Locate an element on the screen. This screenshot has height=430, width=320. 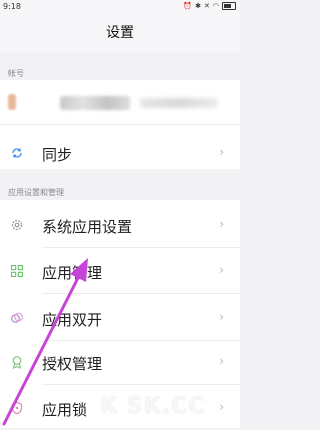
annotation-arrow is located at coordinates (45, 342).